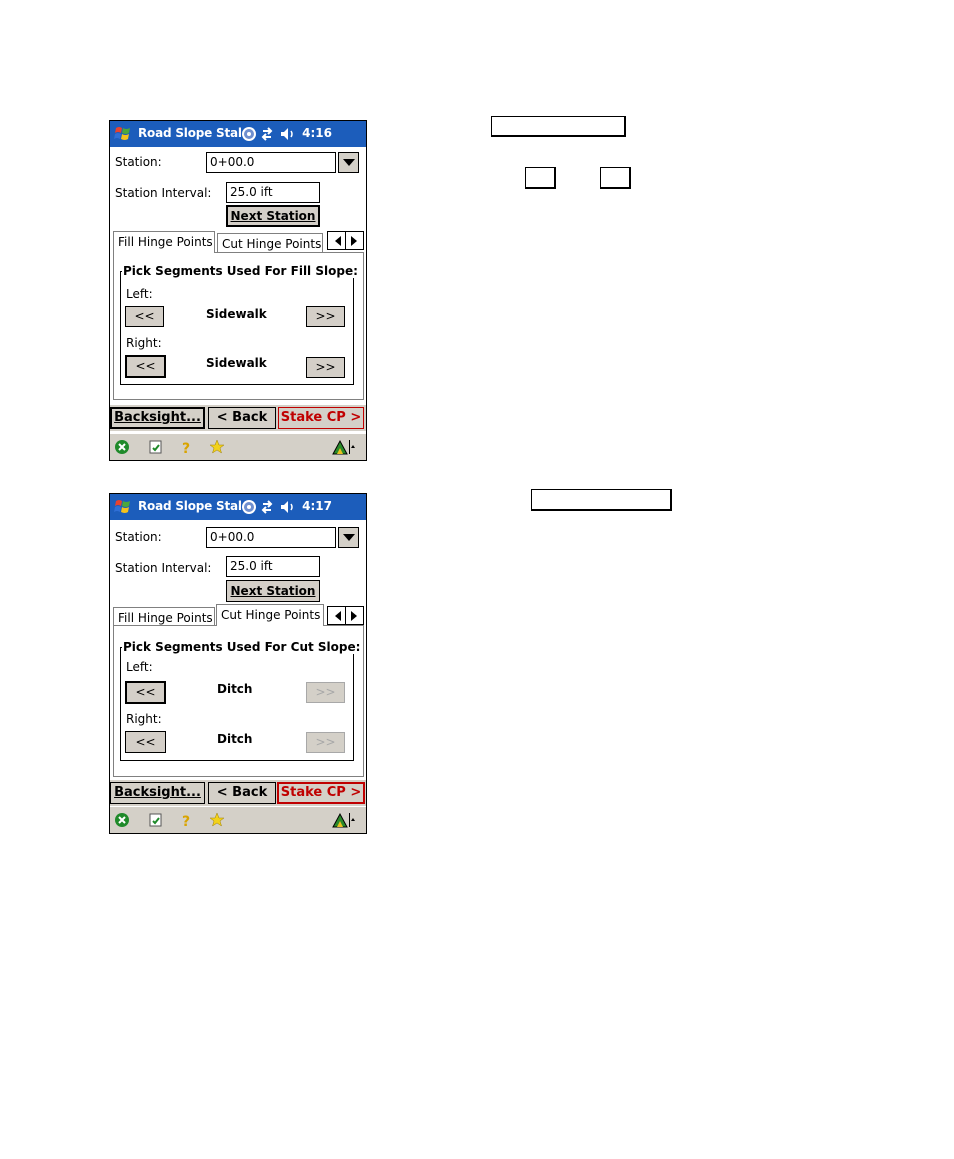 This screenshot has width=954, height=1159. I want to click on right-segment-value: Ditch, so click(235, 739).